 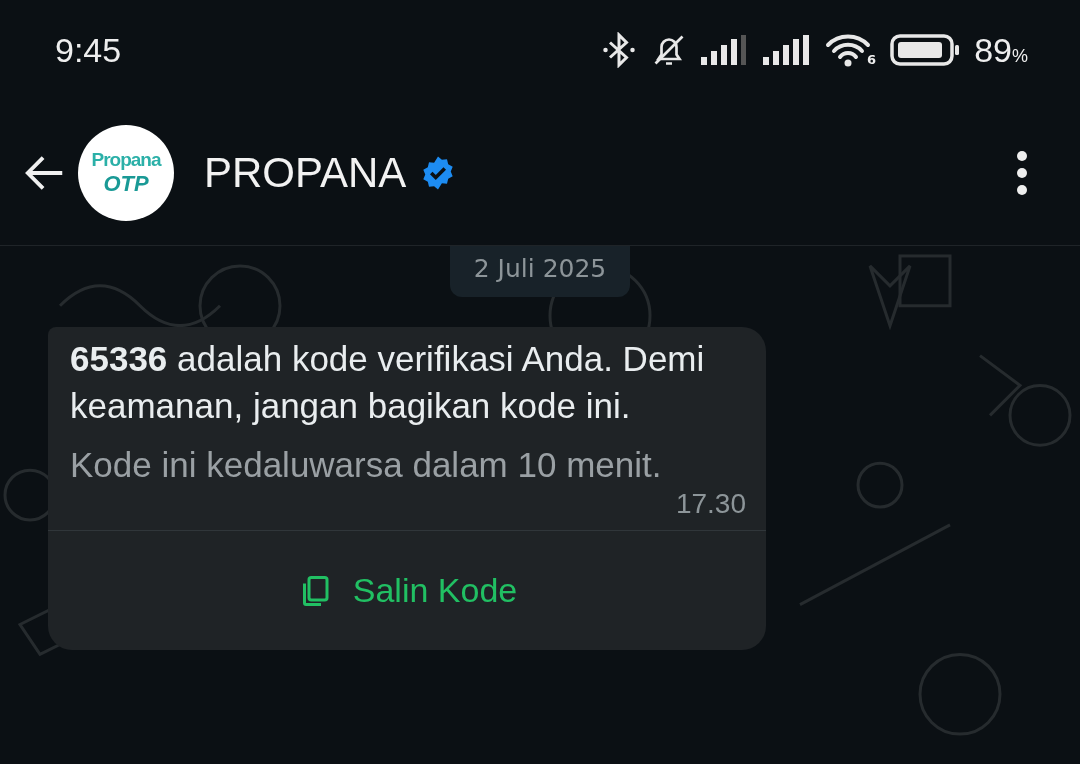 I want to click on avatar-logo: Propana OTP, so click(x=126, y=172).